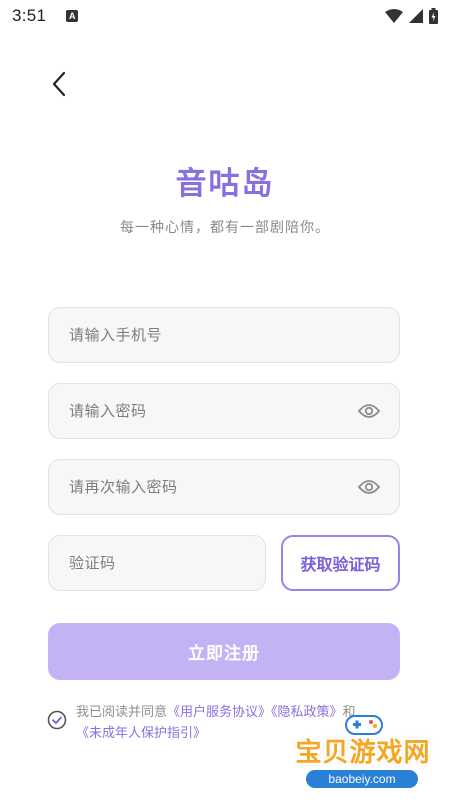  What do you see at coordinates (224, 651) in the screenshot?
I see `register-button: 立即注册` at bounding box center [224, 651].